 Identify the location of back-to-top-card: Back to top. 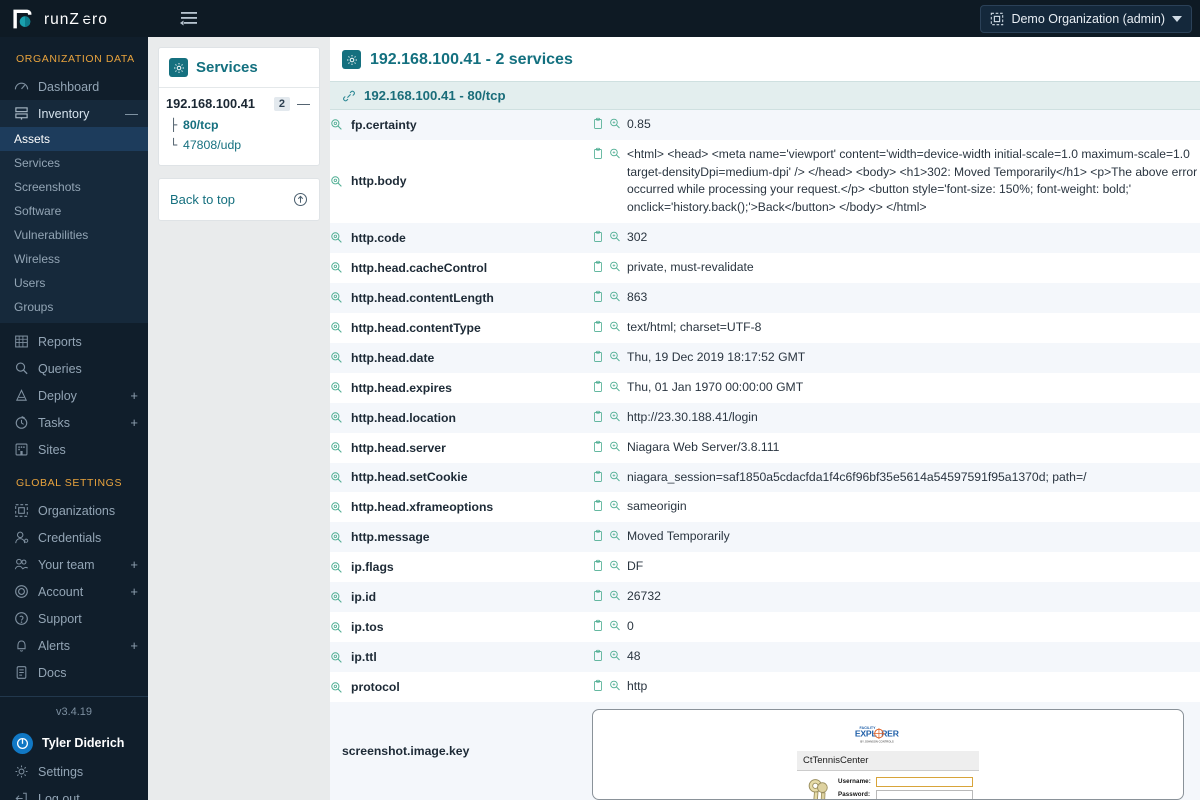
(239, 199).